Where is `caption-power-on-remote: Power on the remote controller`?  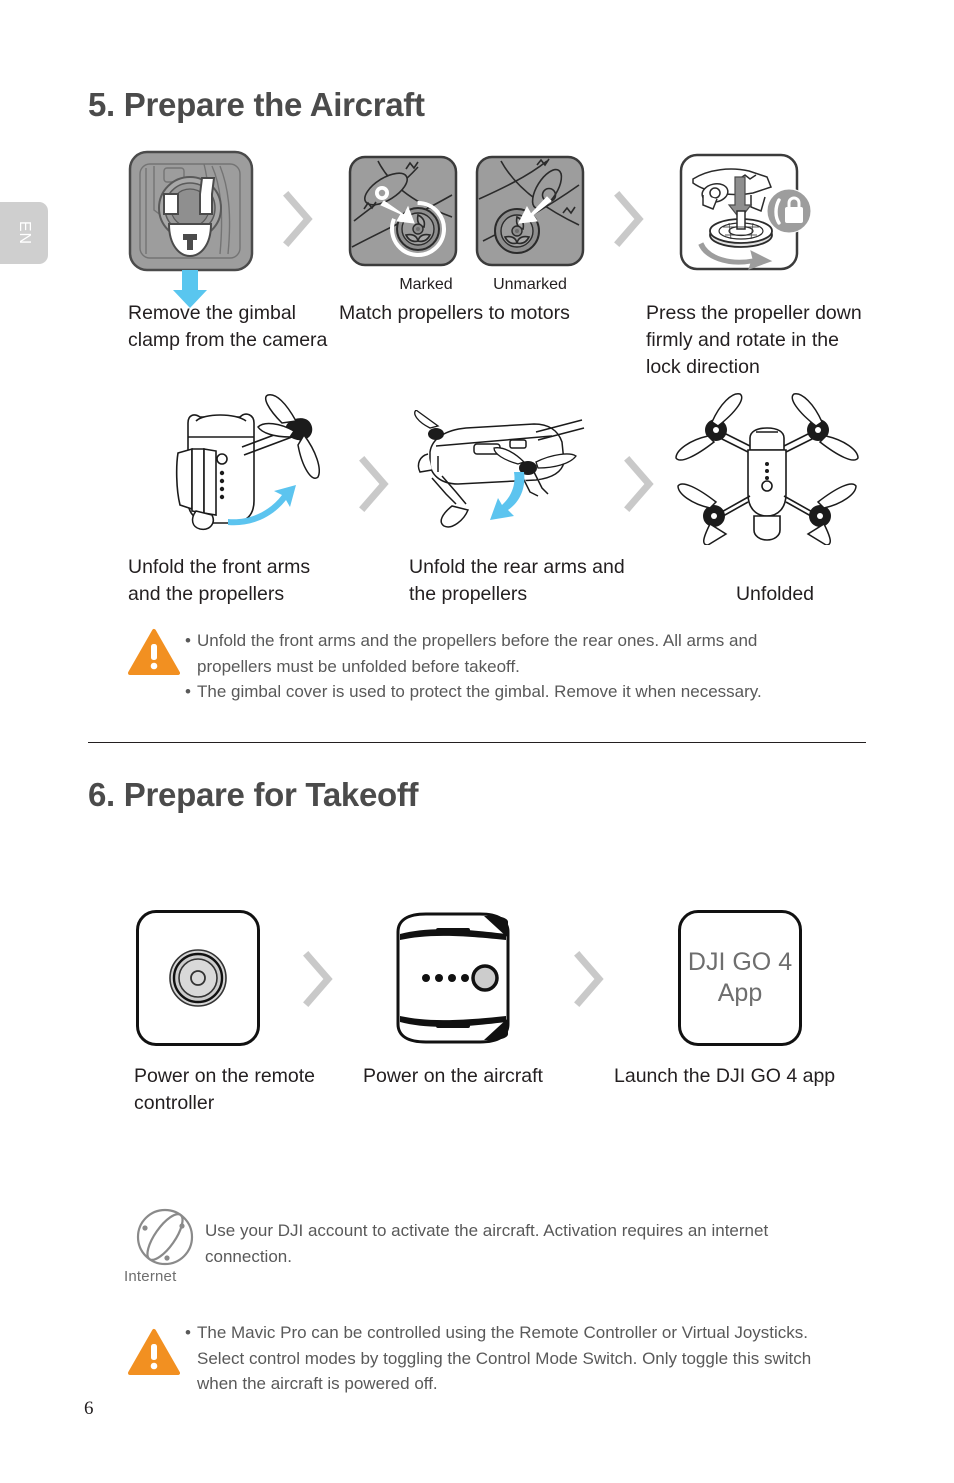
caption-power-on-remote: Power on the remote controller is located at coordinates (225, 1089).